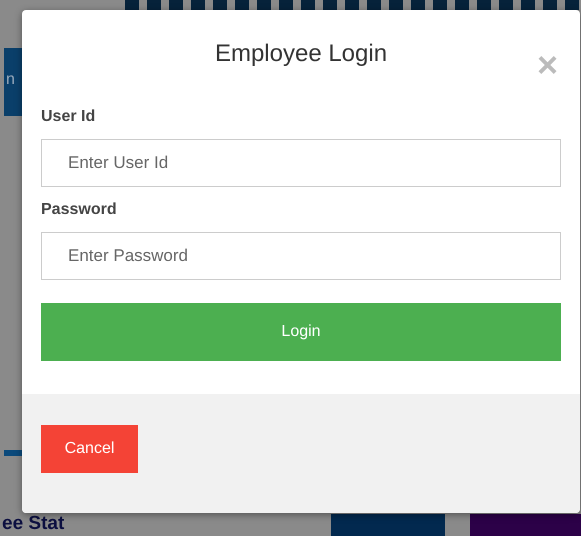 This screenshot has height=536, width=581. What do you see at coordinates (89, 449) in the screenshot?
I see `cancel-button: Cancel` at bounding box center [89, 449].